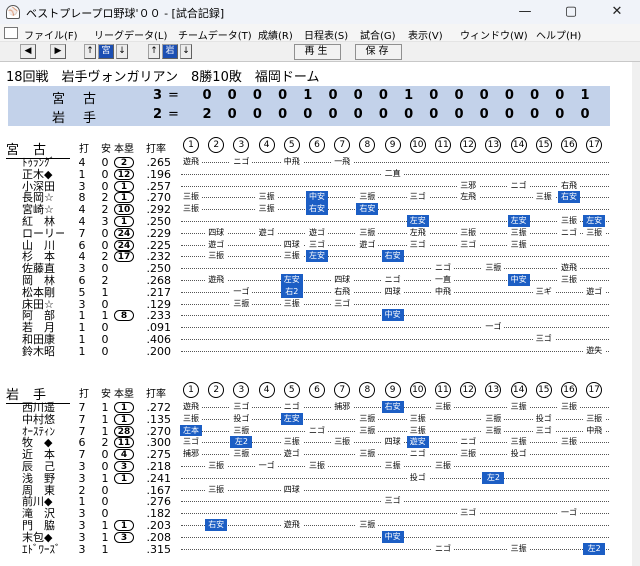 This screenshot has height=566, width=640. Describe the element at coordinates (83, 99) in the screenshot. I see `score-team-name: 宮古` at that location.